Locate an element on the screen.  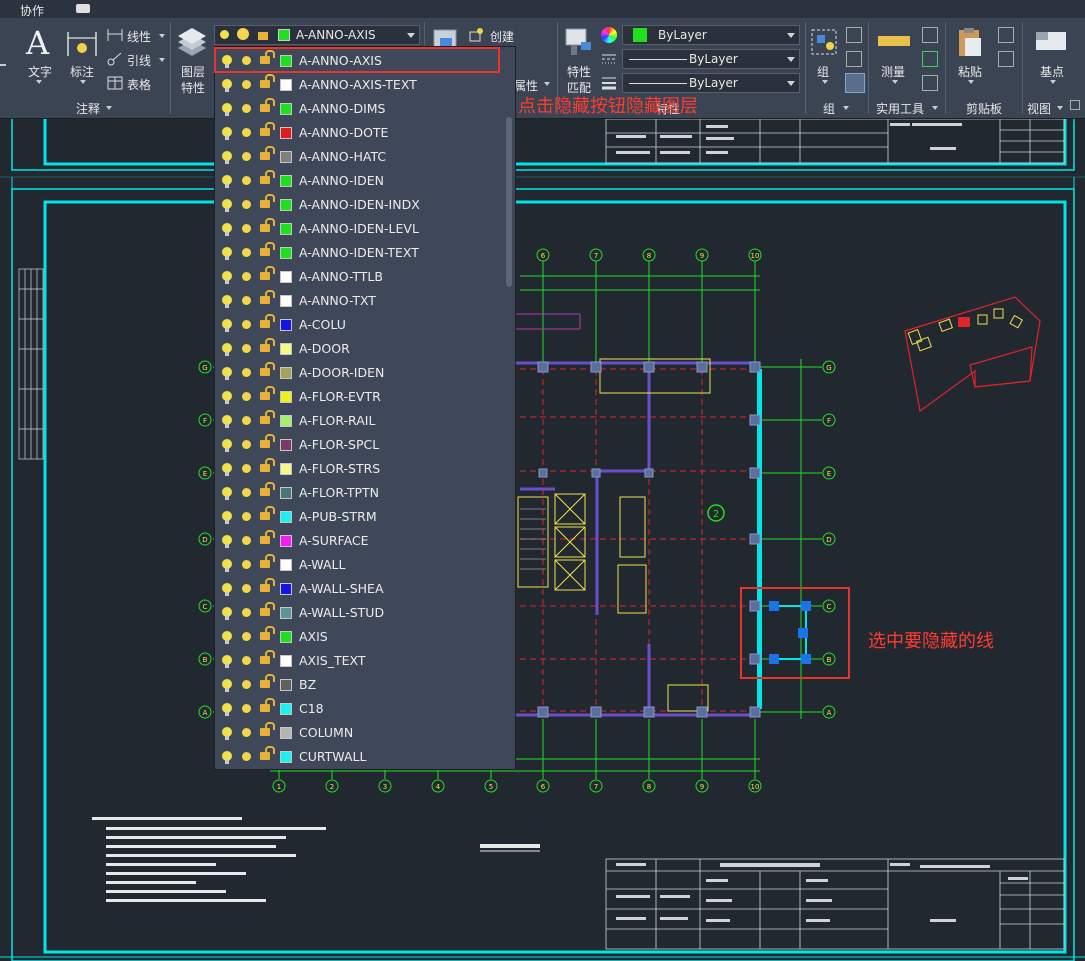
text-button-label: 文字 is located at coordinates (40, 71).